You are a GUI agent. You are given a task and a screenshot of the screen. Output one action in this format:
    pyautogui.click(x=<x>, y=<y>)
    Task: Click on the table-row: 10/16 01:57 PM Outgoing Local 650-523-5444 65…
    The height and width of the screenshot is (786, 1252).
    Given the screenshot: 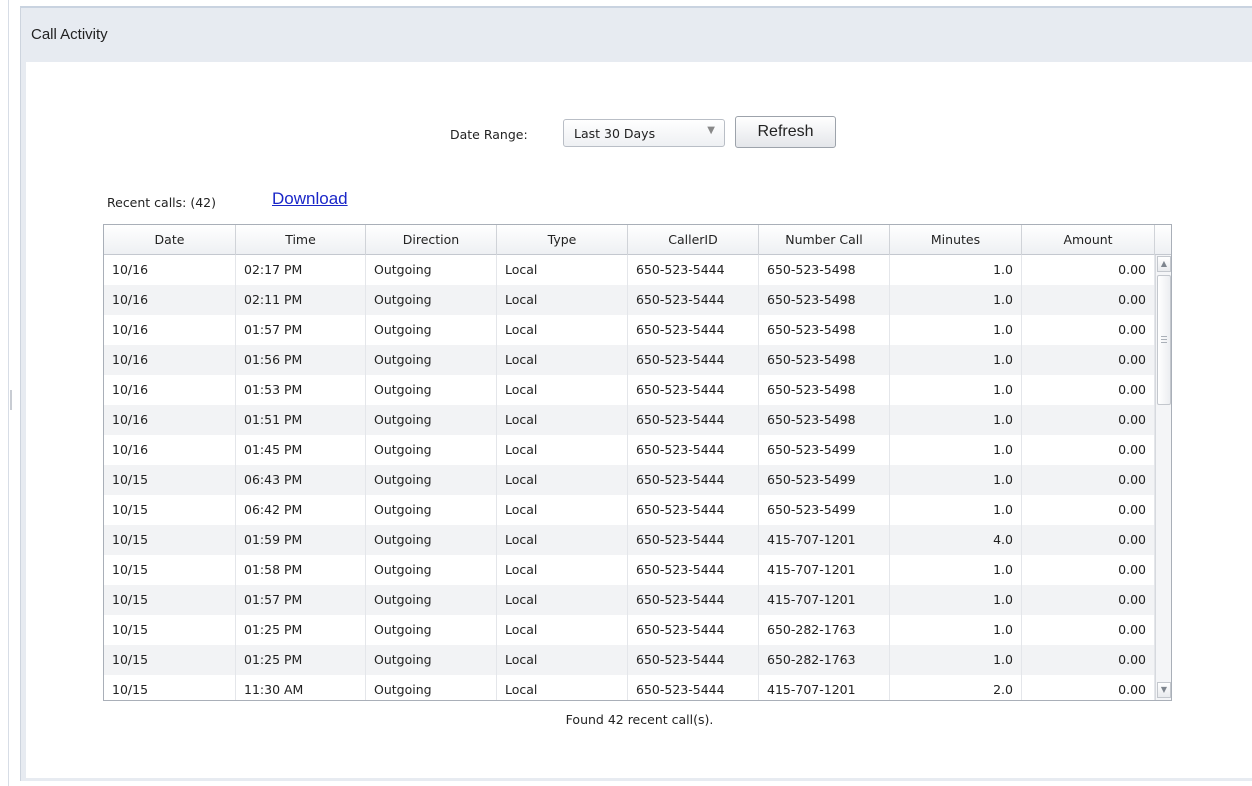 What is the action you would take?
    pyautogui.click(x=629, y=330)
    